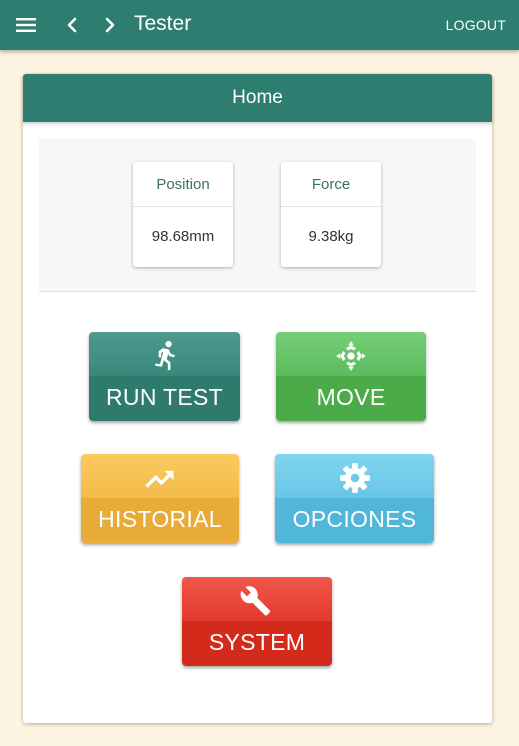  Describe the element at coordinates (72, 25) in the screenshot. I see `chevron-left-icon` at that location.